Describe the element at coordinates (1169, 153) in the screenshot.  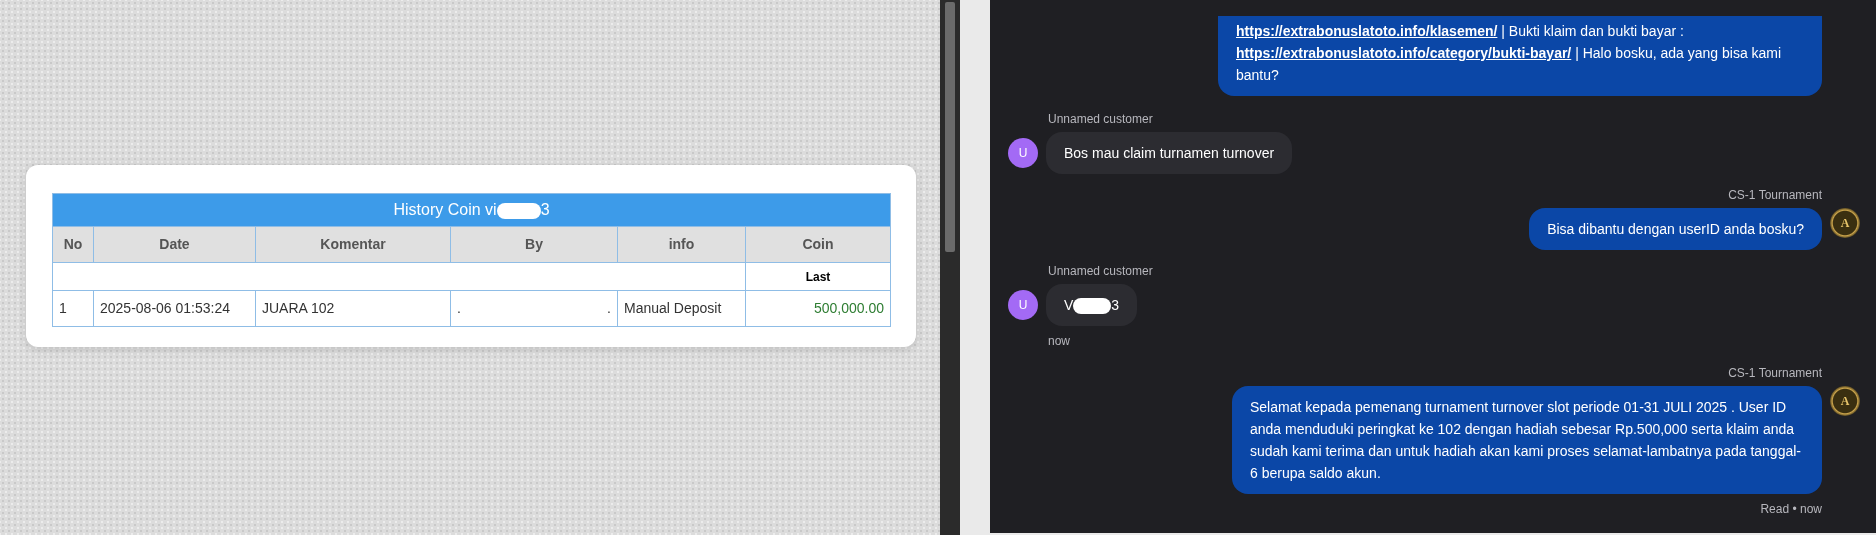
I see `message-text: Bos mau claim turnamen turnover` at that location.